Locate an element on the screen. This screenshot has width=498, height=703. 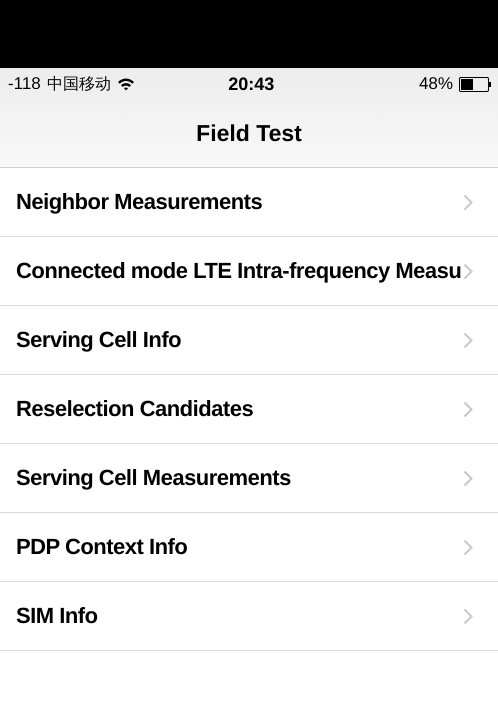
screen-title: Field Test is located at coordinates (249, 133).